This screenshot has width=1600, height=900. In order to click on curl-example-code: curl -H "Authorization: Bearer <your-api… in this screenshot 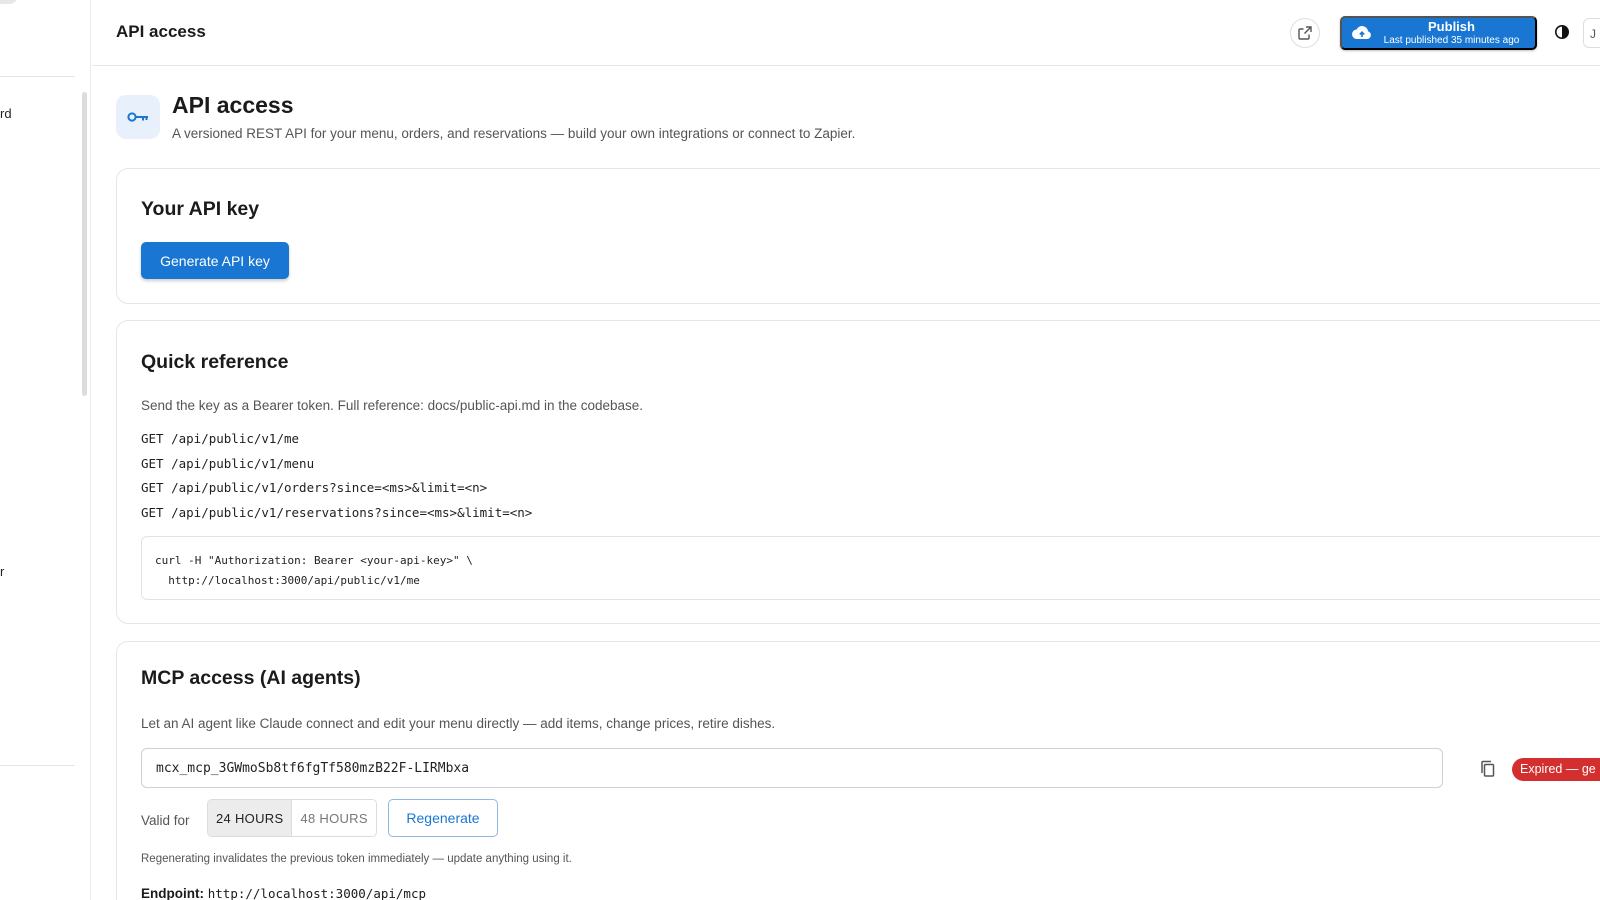, I will do `click(870, 568)`.